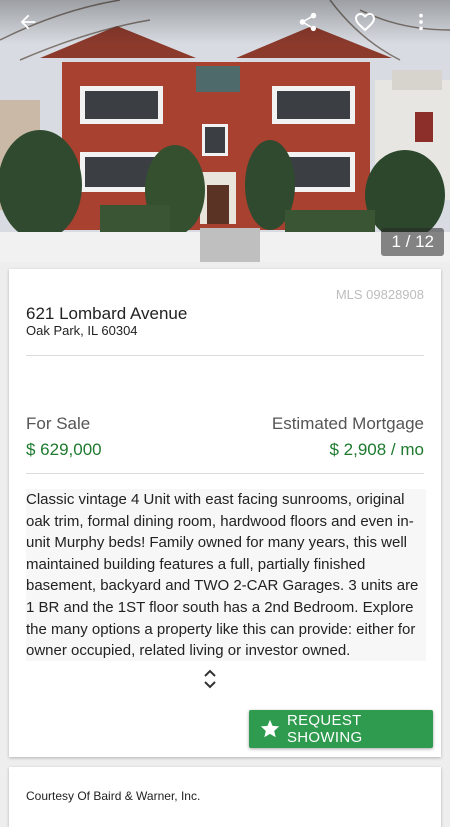 The height and width of the screenshot is (827, 450). I want to click on expand-description-button, so click(210, 679).